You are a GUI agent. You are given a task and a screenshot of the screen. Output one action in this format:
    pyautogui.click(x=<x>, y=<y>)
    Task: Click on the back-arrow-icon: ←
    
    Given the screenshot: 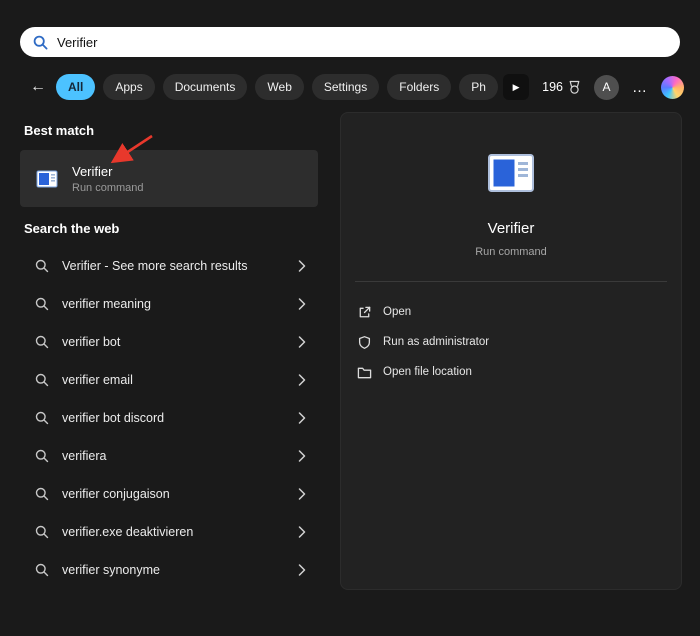 What is the action you would take?
    pyautogui.click(x=38, y=87)
    